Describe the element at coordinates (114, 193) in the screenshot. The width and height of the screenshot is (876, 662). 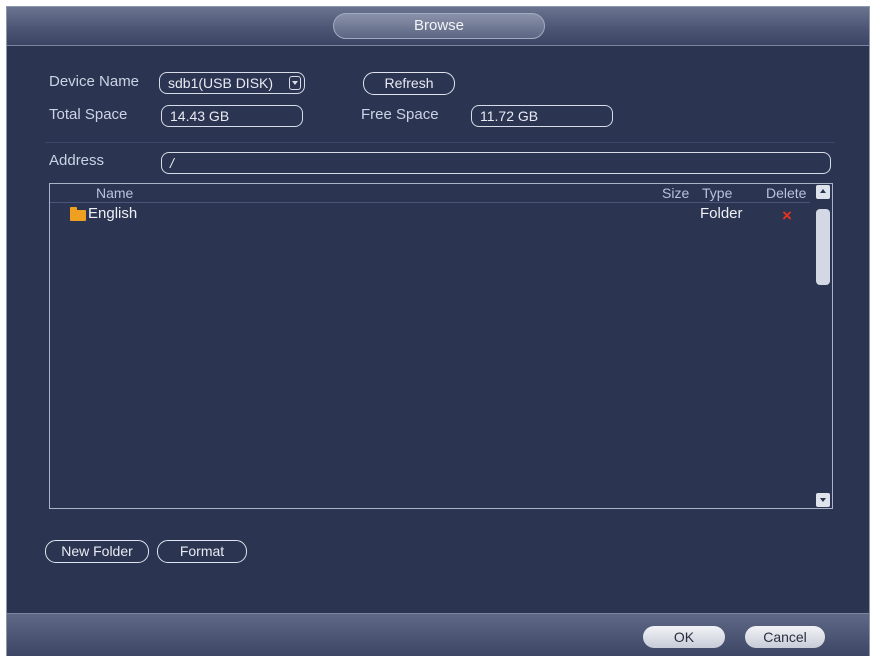
I see `column-header-name: Name` at that location.